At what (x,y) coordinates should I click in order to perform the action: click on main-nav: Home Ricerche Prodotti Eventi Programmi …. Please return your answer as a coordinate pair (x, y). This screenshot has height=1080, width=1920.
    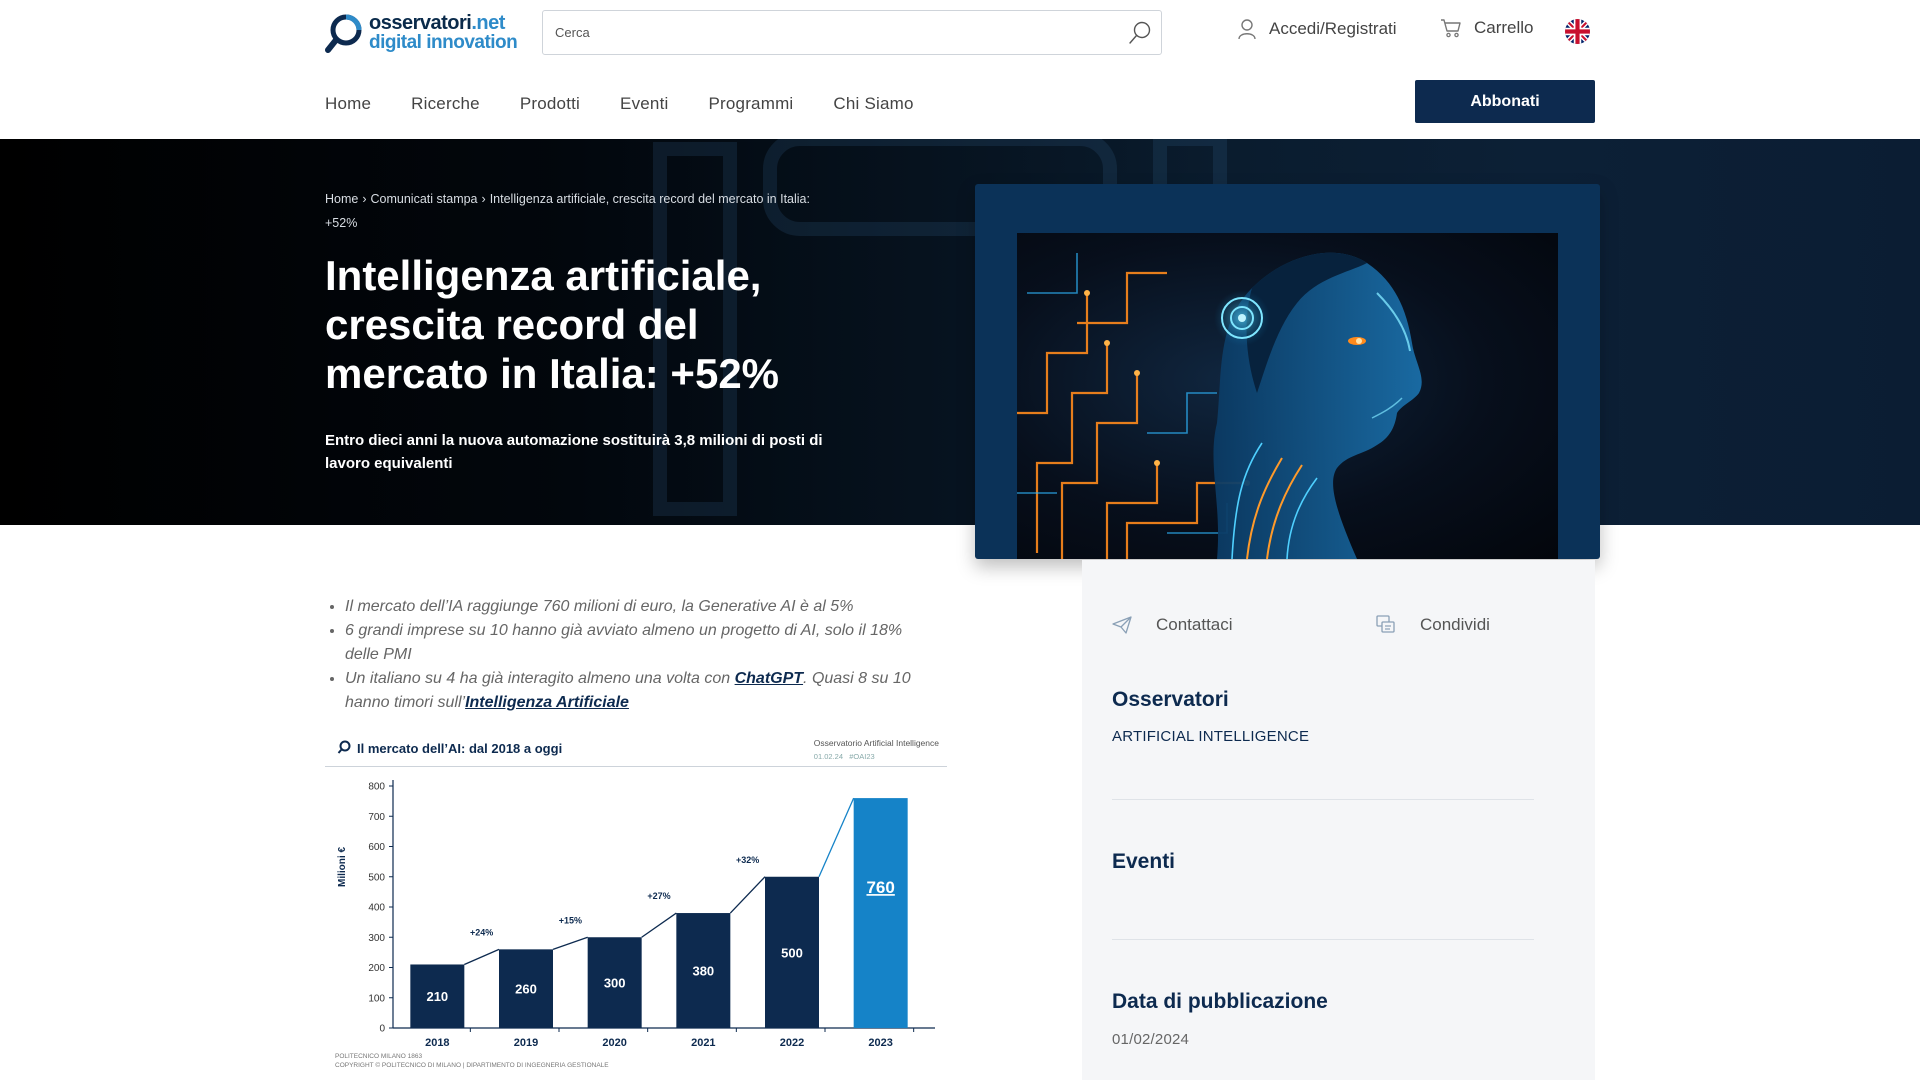
    Looking at the image, I should click on (639, 104).